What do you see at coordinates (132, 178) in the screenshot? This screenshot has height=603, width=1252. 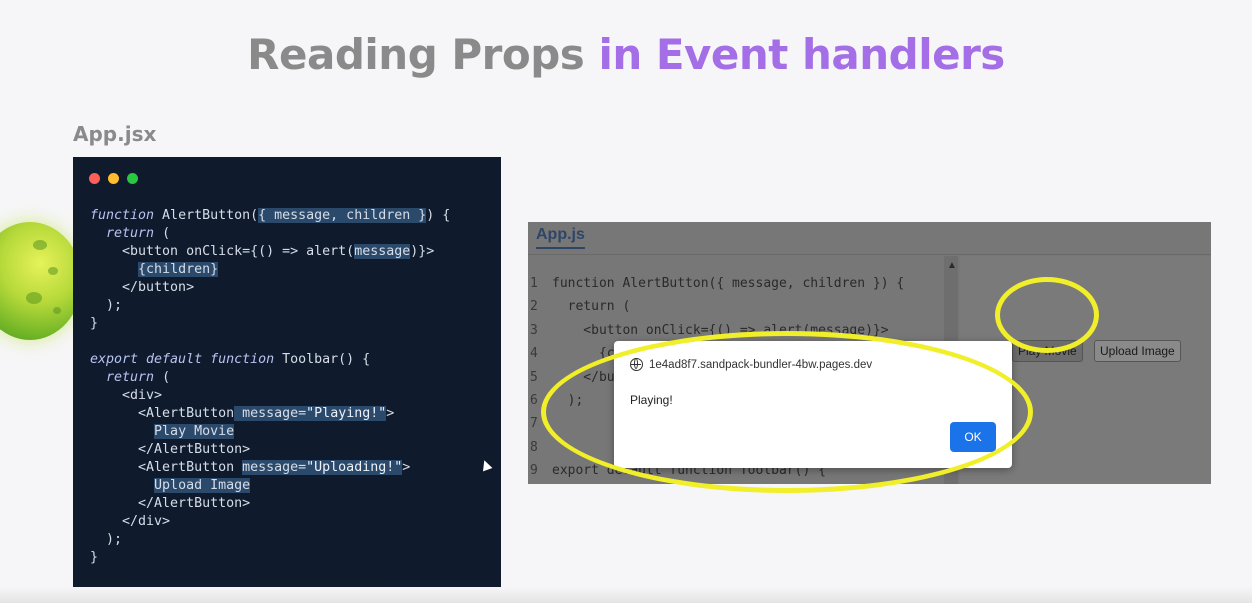 I see `window-maximize-dot` at bounding box center [132, 178].